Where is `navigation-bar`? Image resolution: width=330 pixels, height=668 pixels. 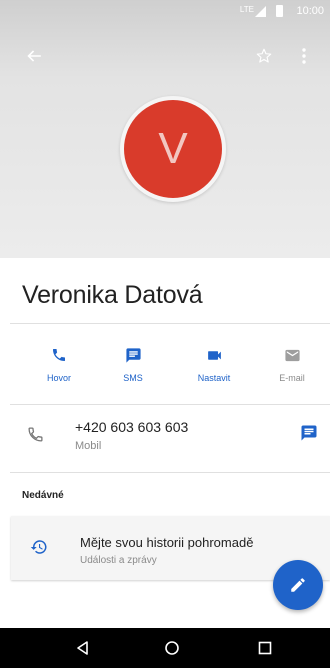
navigation-bar is located at coordinates (165, 648).